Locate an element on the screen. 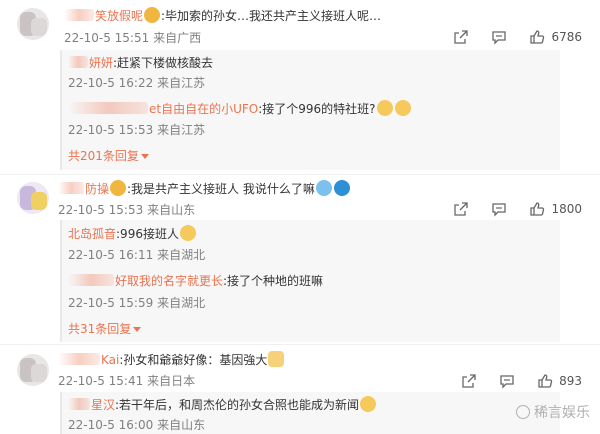 Image resolution: width=600 pixels, height=434 pixels. watermark: 稀言娱乐 is located at coordinates (553, 412).